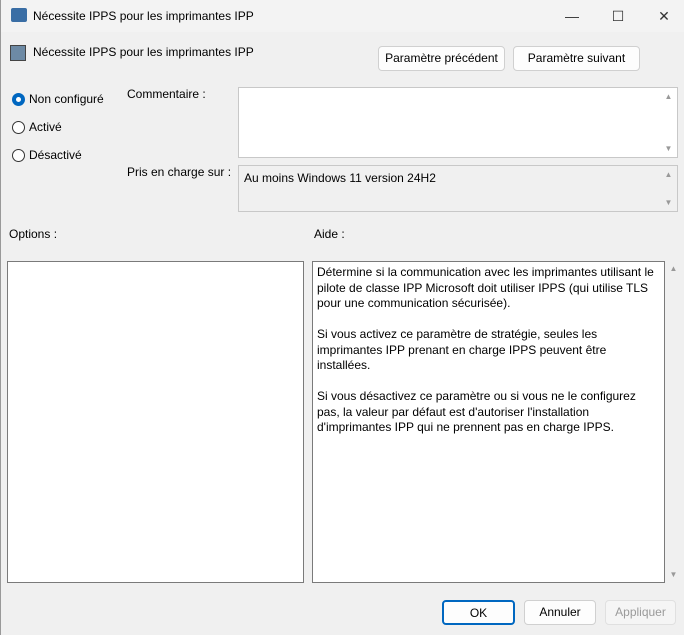 The width and height of the screenshot is (684, 635). I want to click on cancel-button: Annuler, so click(560, 612).